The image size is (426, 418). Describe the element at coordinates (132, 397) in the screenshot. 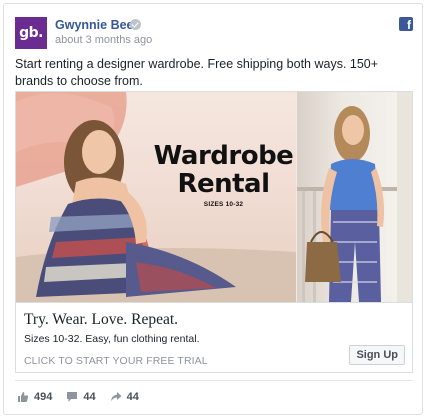

I see `shares-count: 44` at that location.